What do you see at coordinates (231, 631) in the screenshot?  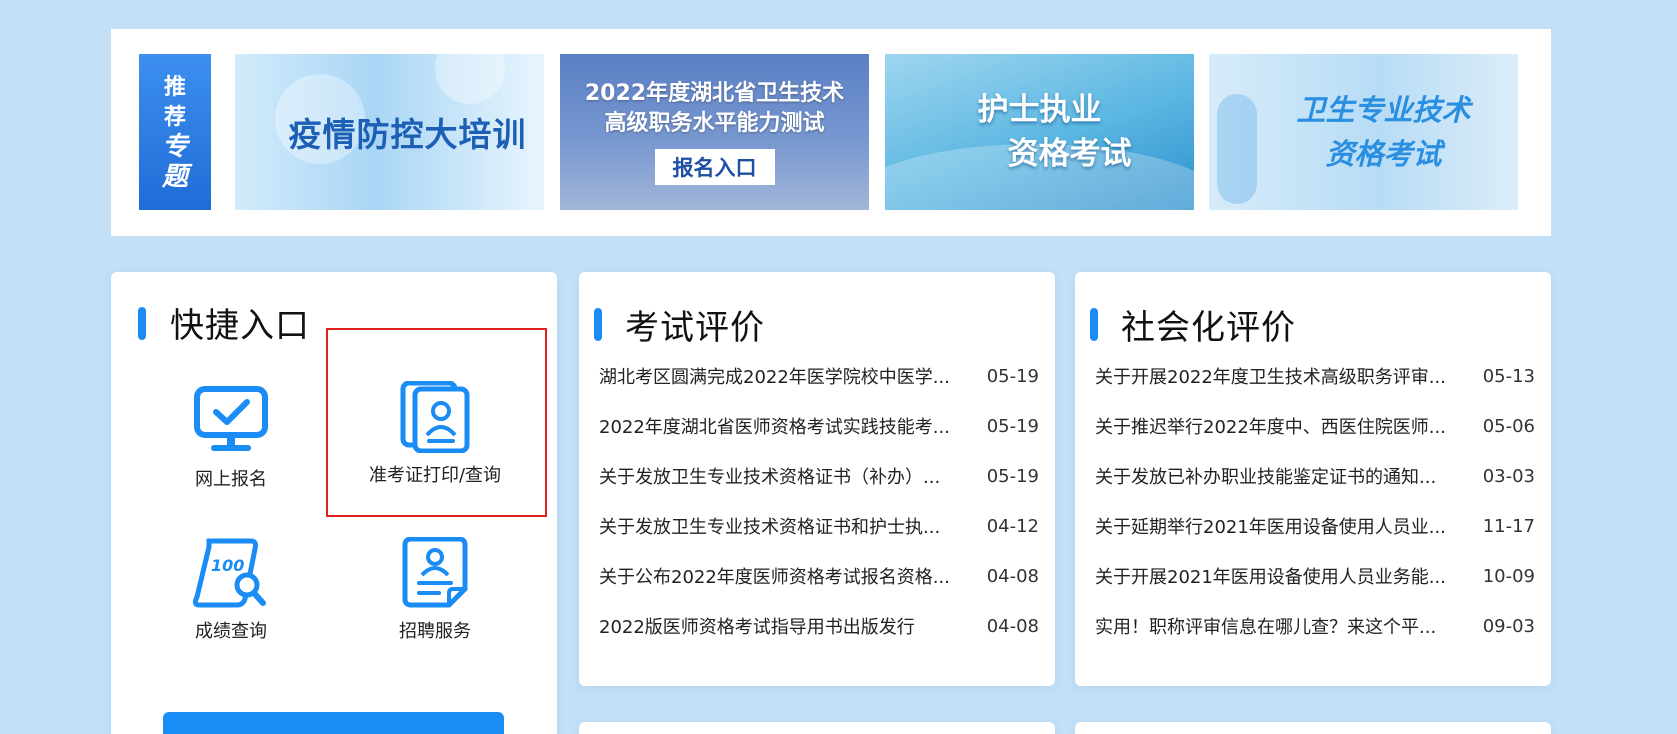 I see `score-query-label: 成绩查询` at bounding box center [231, 631].